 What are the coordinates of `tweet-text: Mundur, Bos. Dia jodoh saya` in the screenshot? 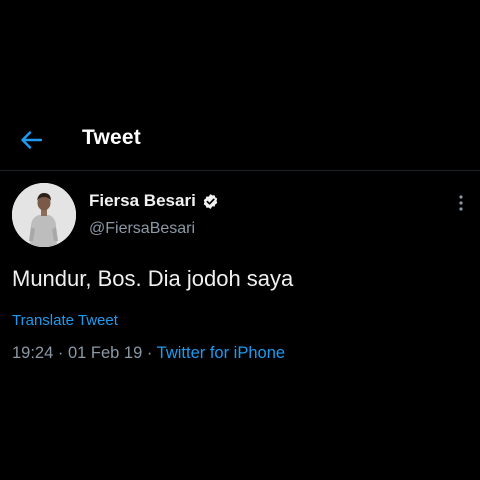 It's located at (153, 278).